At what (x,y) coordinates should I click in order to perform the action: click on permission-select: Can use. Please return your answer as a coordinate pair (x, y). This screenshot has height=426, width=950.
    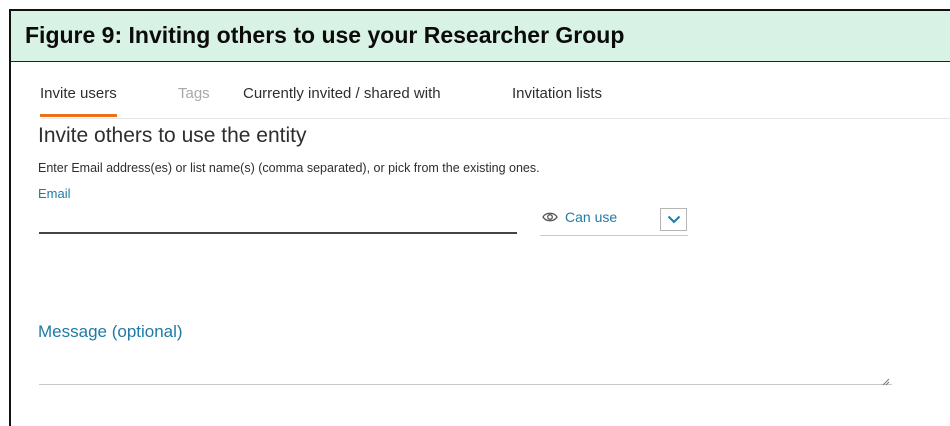
    Looking at the image, I should click on (614, 220).